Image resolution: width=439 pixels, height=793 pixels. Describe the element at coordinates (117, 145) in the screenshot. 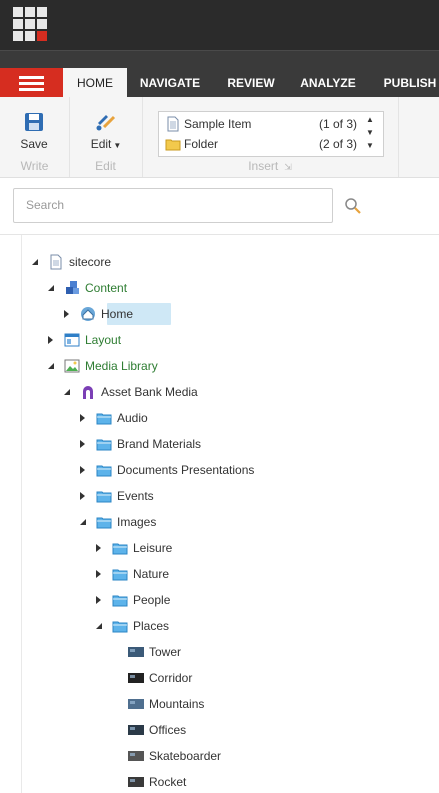

I see `chevron-down-icon: ▼` at that location.